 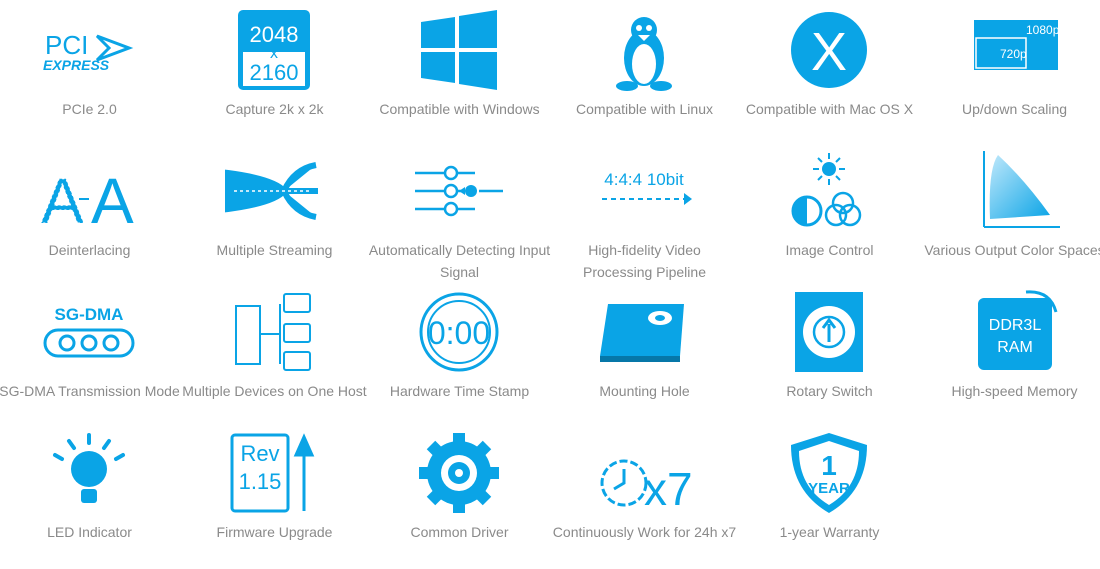 I want to click on feature-label: Firmware Upgrade, so click(x=274, y=532).